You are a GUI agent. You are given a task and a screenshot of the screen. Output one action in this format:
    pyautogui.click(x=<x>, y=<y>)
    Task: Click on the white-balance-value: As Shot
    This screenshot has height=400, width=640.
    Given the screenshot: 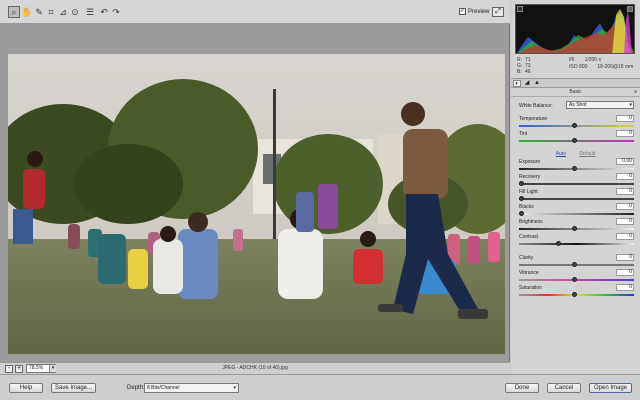 What is the action you would take?
    pyautogui.click(x=578, y=105)
    